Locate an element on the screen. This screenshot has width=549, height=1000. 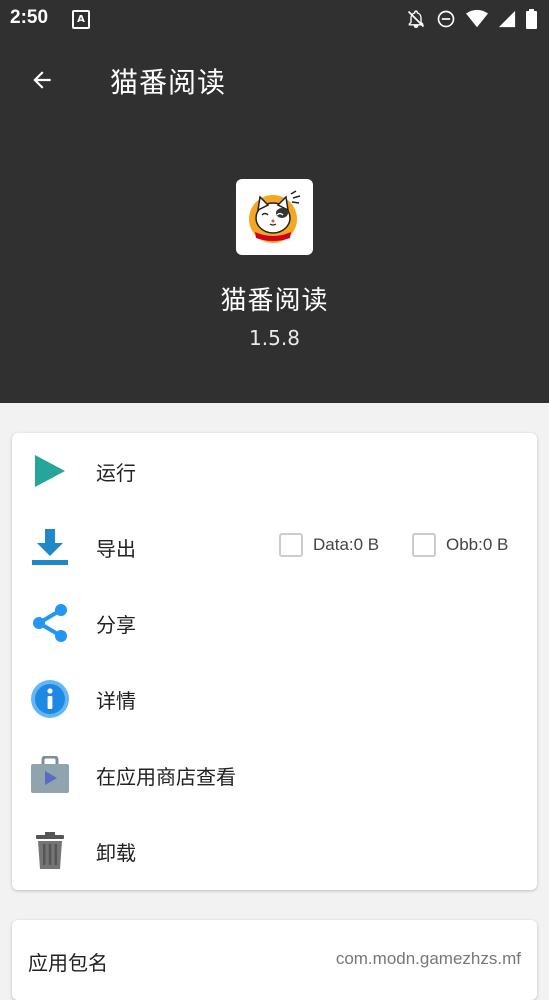
action-view-in-store: 在应用商店查看 is located at coordinates (274, 775).